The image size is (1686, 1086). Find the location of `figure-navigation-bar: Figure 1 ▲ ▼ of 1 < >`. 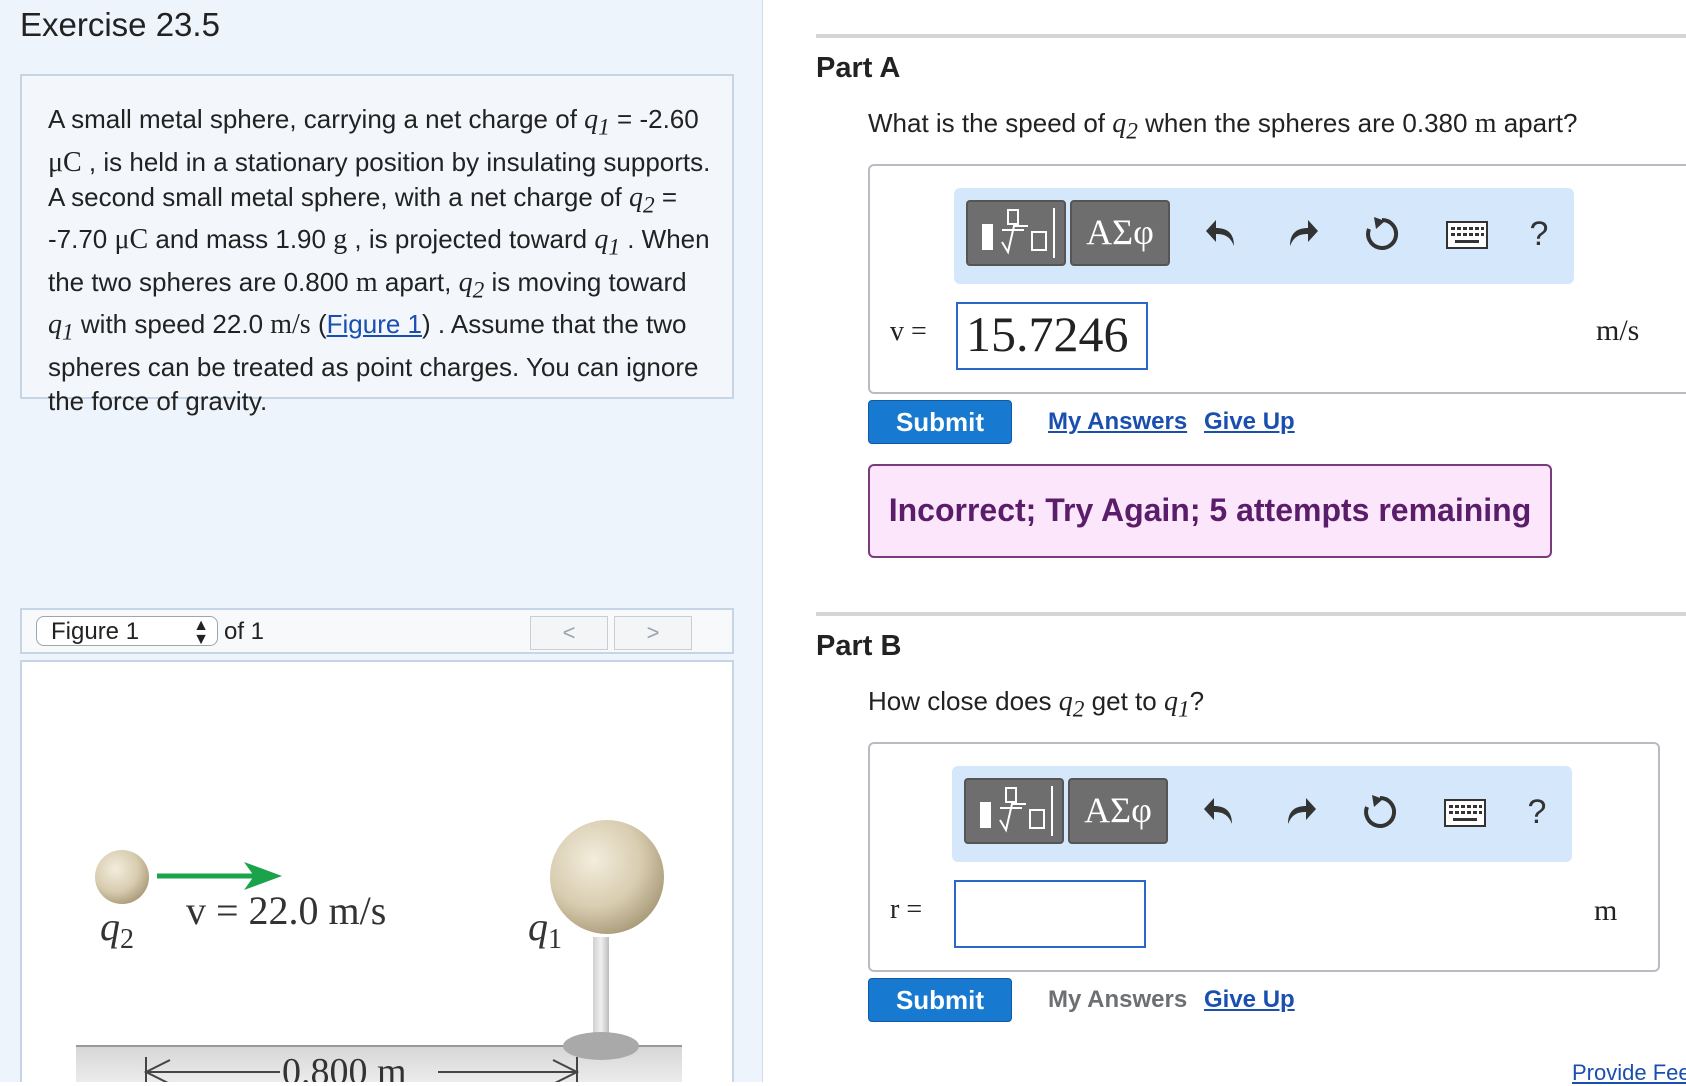

figure-navigation-bar: Figure 1 ▲ ▼ of 1 < > is located at coordinates (377, 631).